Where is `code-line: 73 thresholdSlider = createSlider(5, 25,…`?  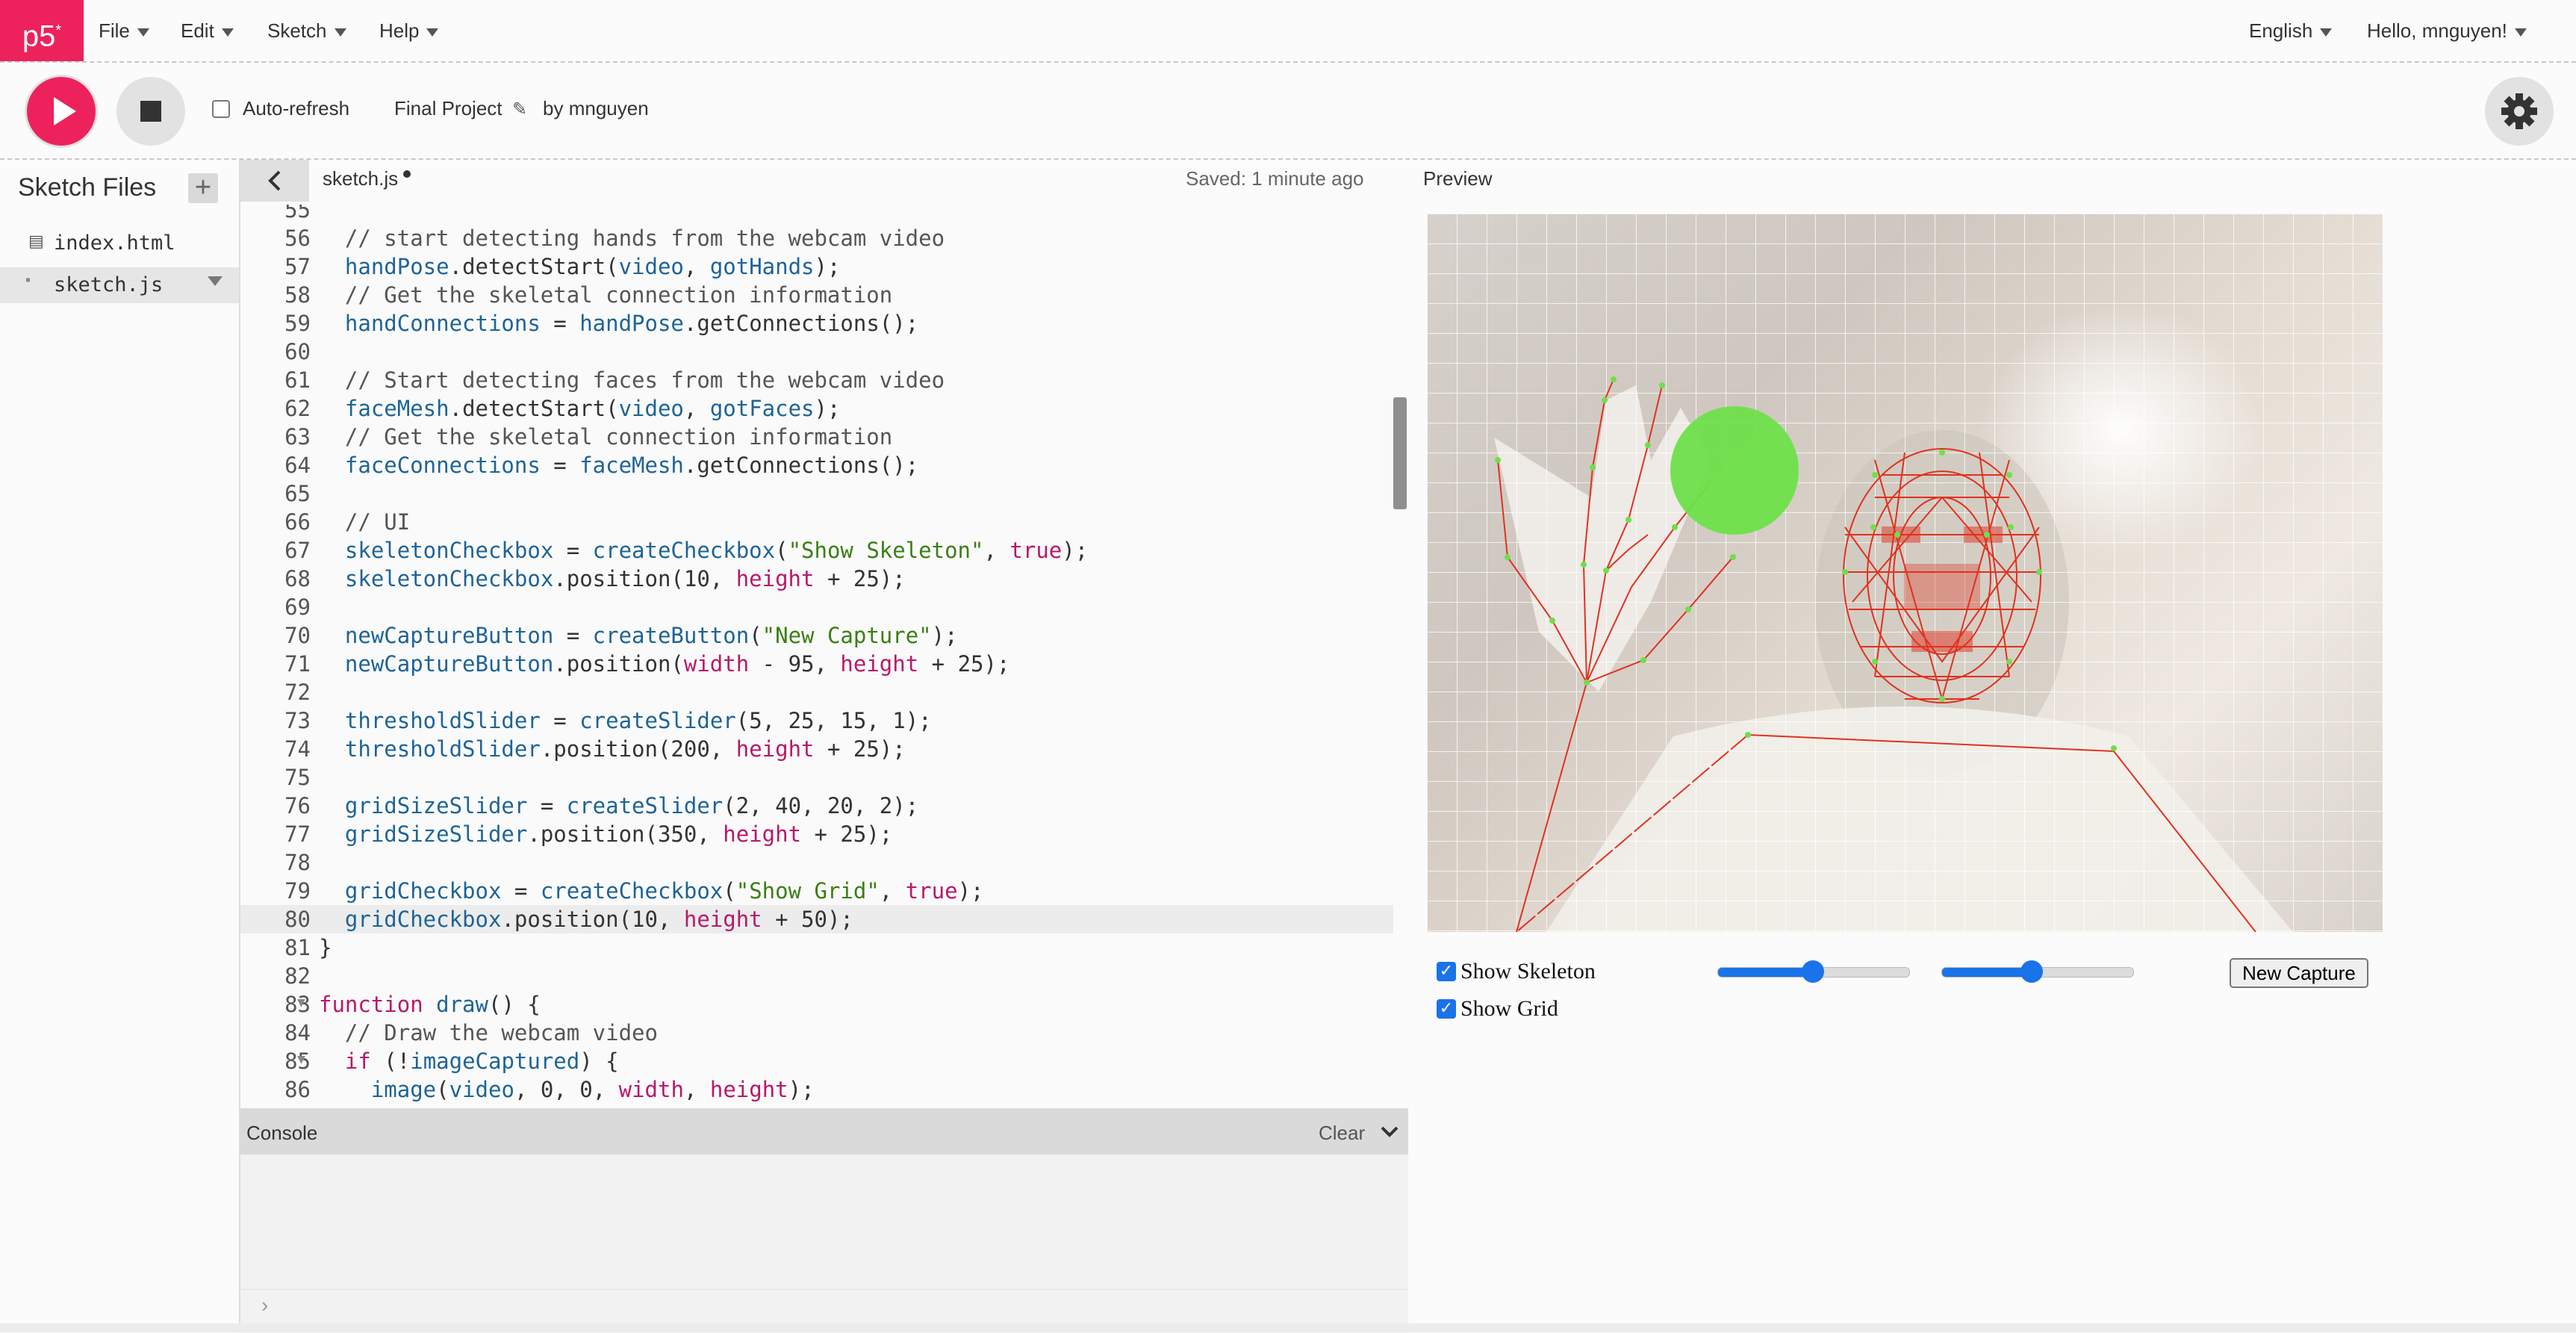
code-line: 73 thresholdSlider = createSlider(5, 25,… is located at coordinates (816, 720).